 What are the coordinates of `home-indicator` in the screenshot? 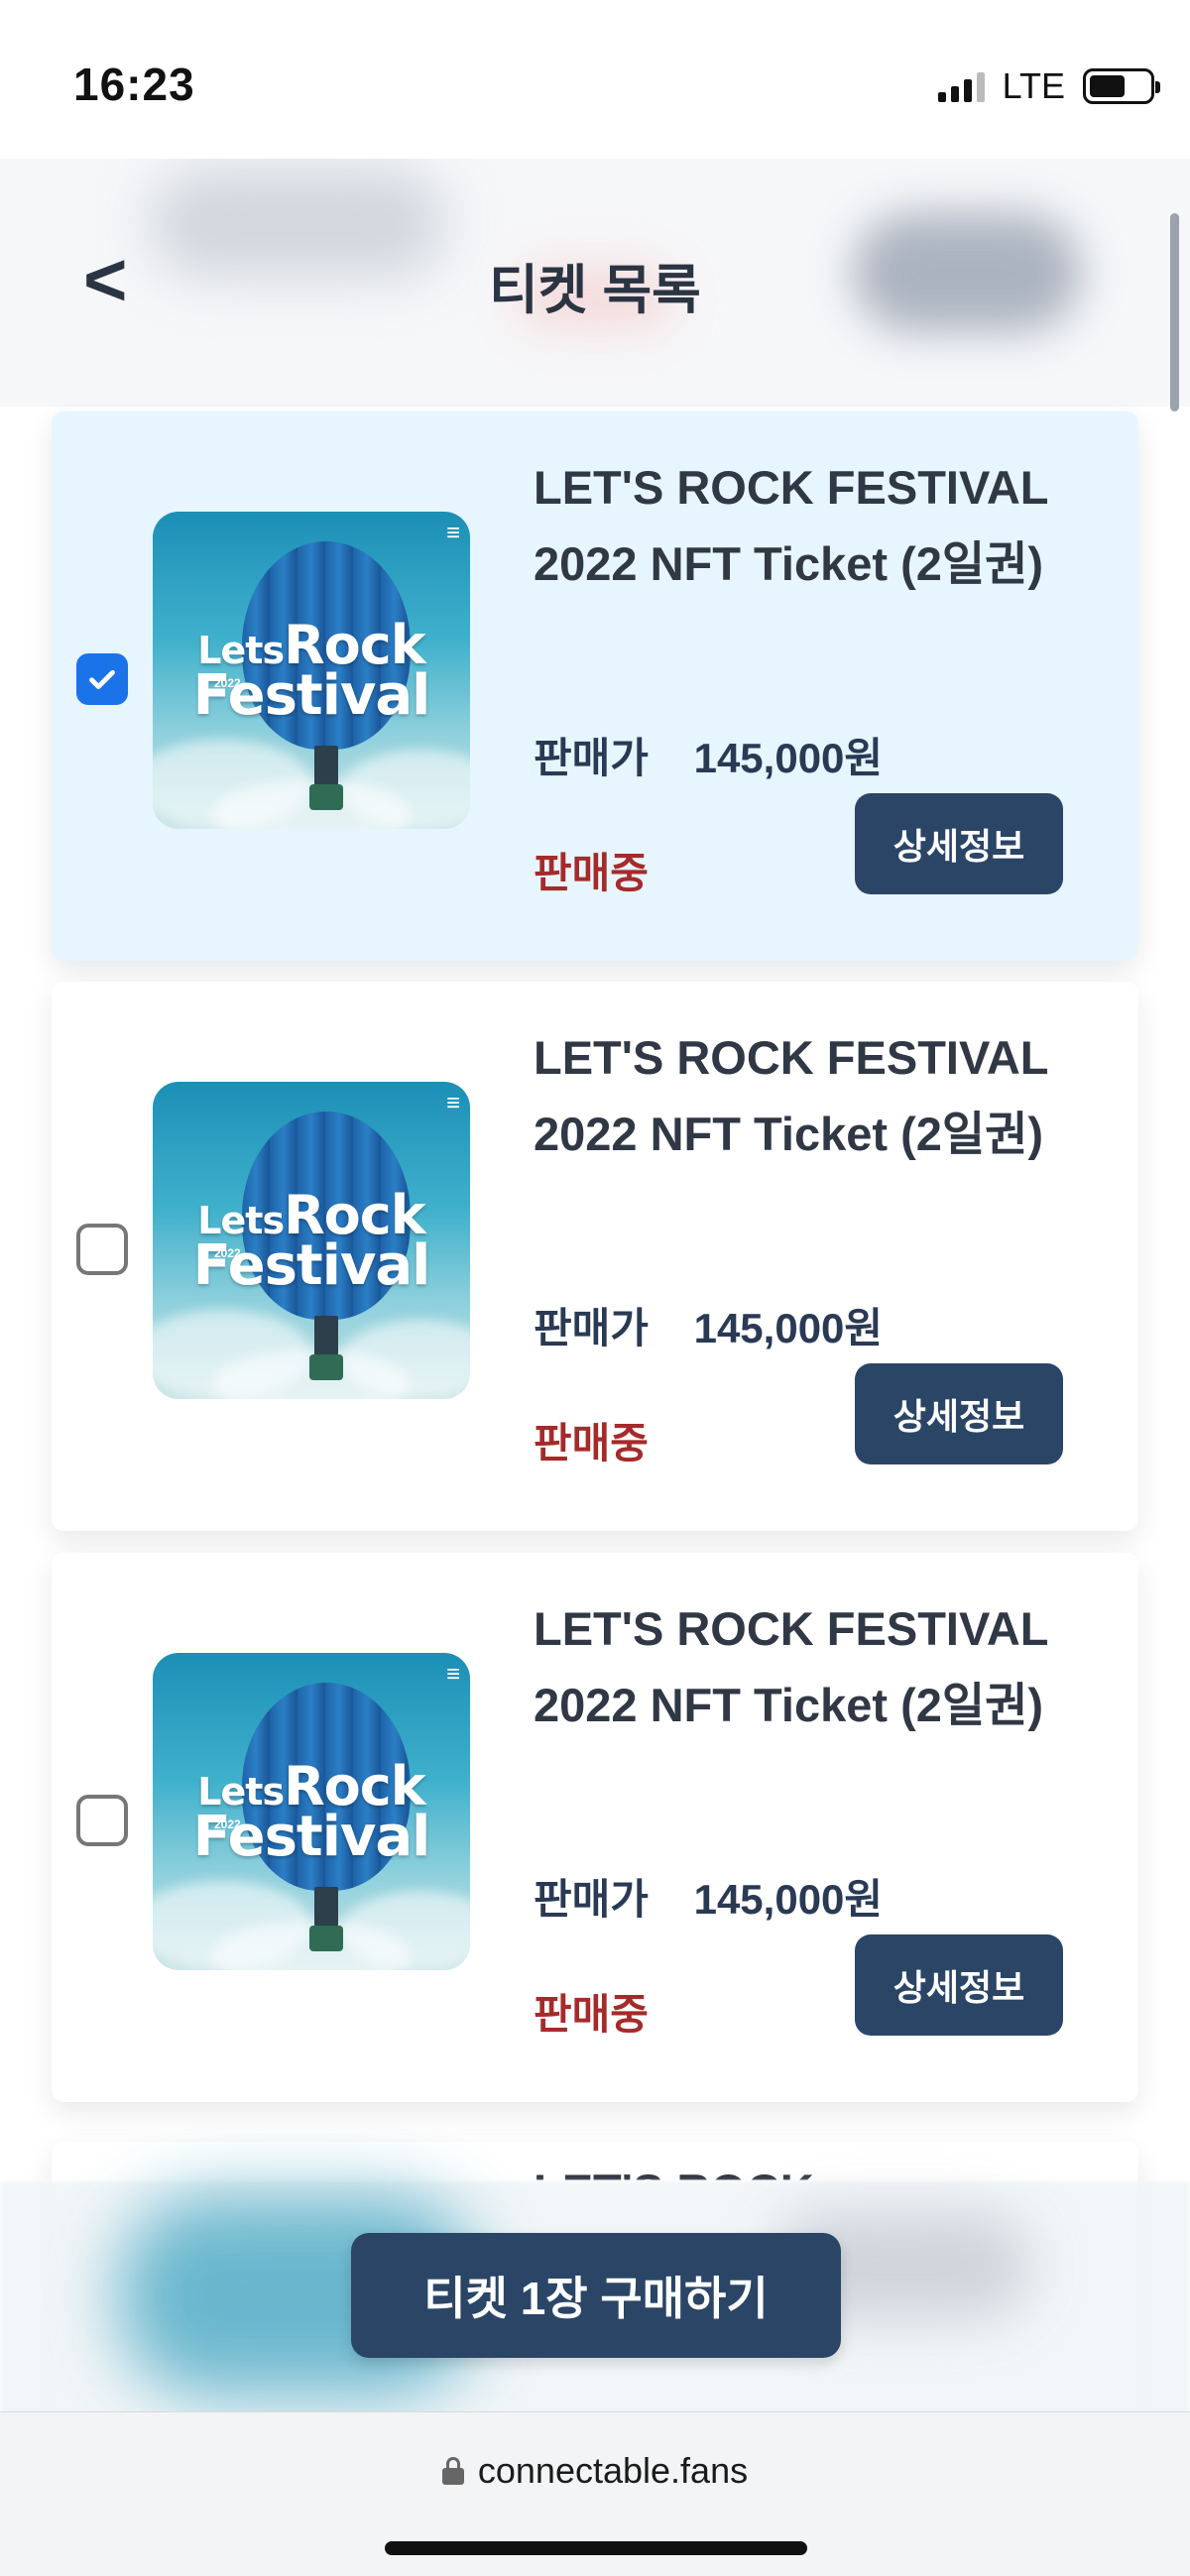 It's located at (596, 2548).